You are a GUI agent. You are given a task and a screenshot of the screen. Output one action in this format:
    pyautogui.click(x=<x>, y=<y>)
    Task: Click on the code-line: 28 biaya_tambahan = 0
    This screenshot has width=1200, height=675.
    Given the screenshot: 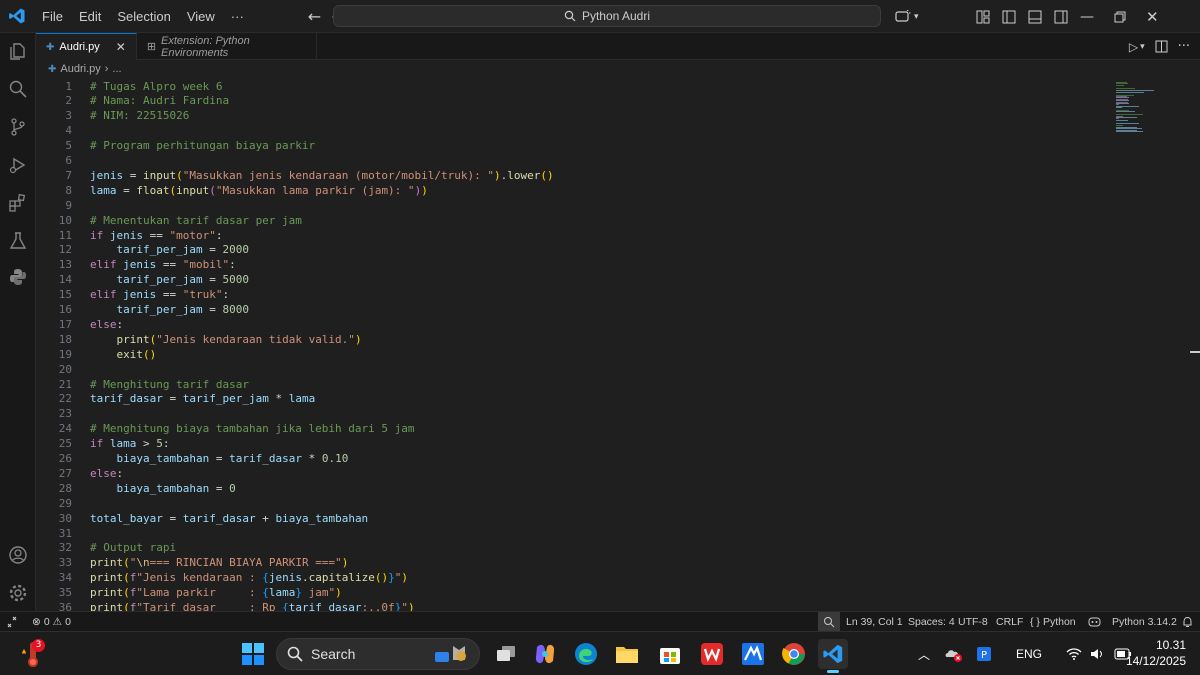 What is the action you would take?
    pyautogui.click(x=576, y=488)
    